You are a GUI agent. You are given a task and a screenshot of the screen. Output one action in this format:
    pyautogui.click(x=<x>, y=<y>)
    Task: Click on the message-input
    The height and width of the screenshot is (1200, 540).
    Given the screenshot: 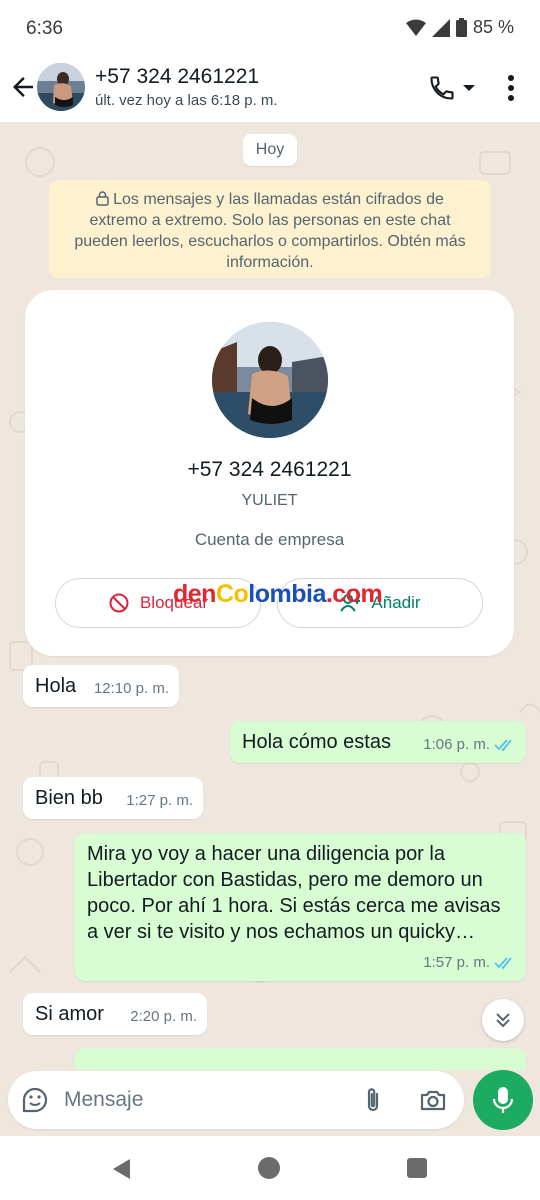 What is the action you would take?
    pyautogui.click(x=204, y=1100)
    